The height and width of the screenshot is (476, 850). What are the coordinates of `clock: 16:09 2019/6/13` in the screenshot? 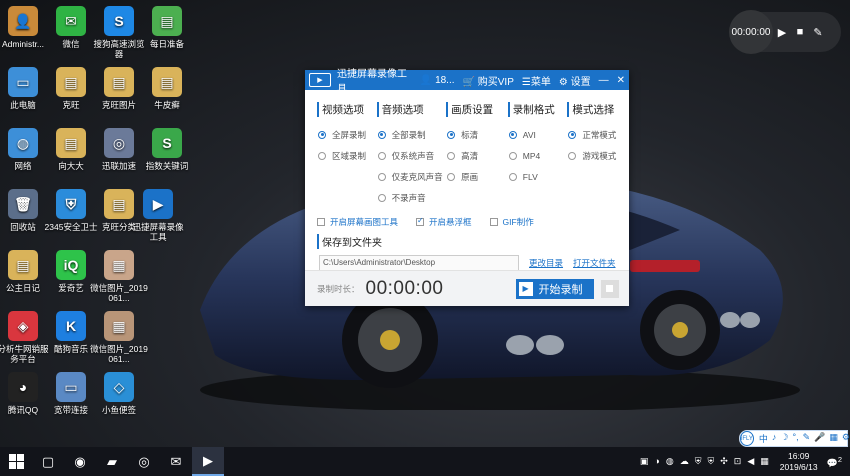 It's located at (799, 462).